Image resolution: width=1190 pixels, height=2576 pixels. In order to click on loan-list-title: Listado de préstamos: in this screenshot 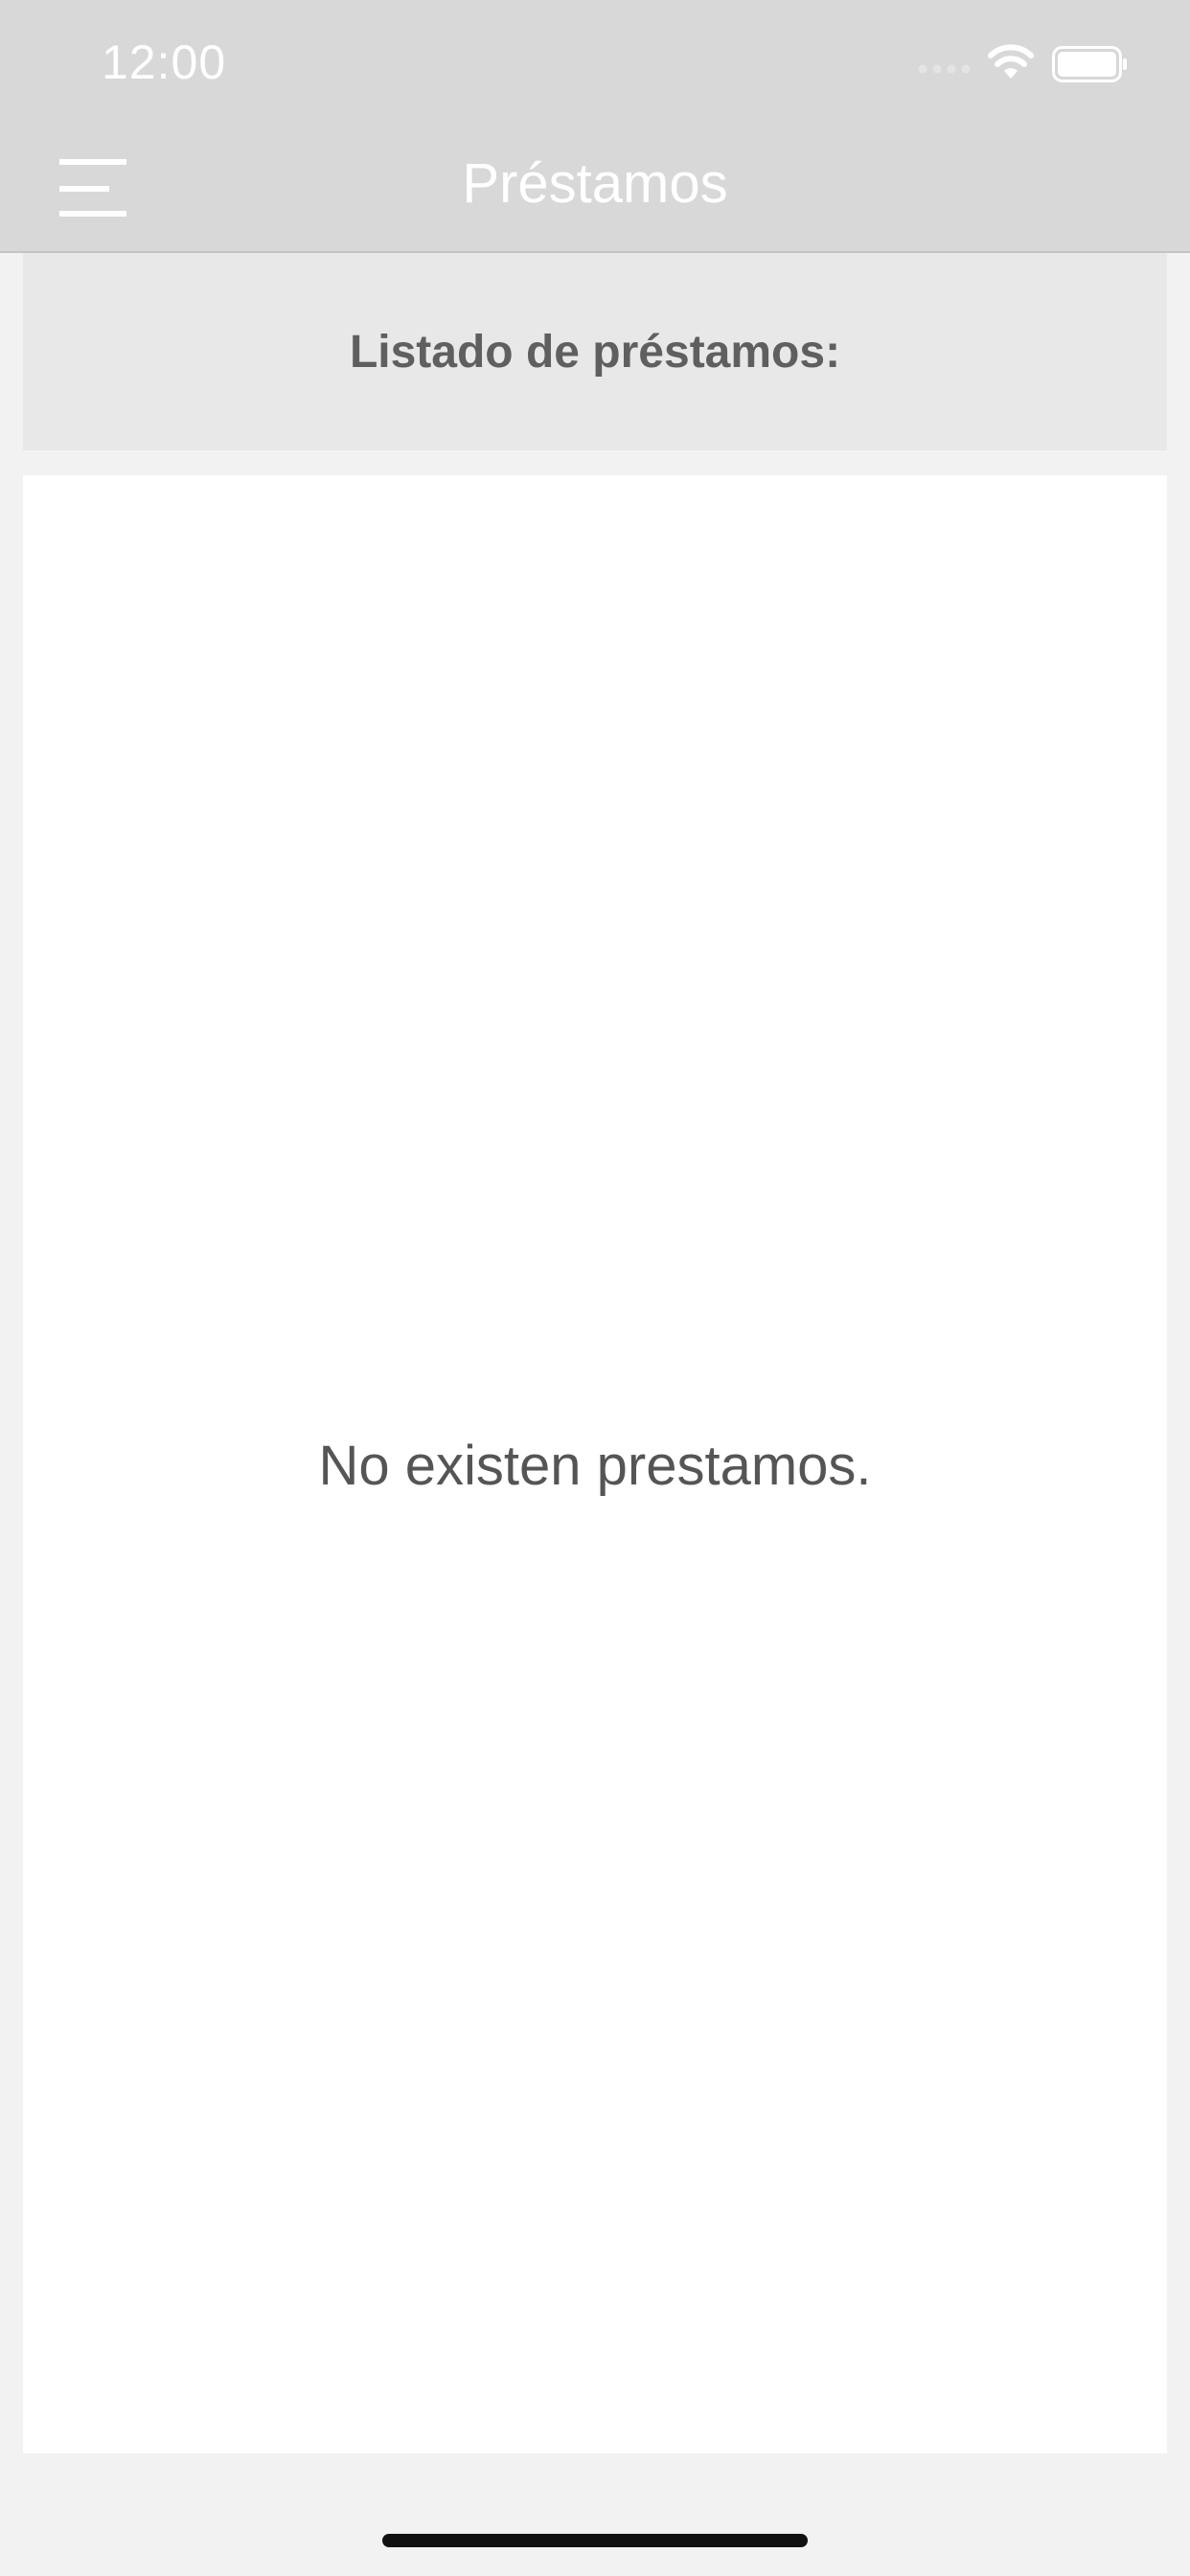, I will do `click(595, 352)`.